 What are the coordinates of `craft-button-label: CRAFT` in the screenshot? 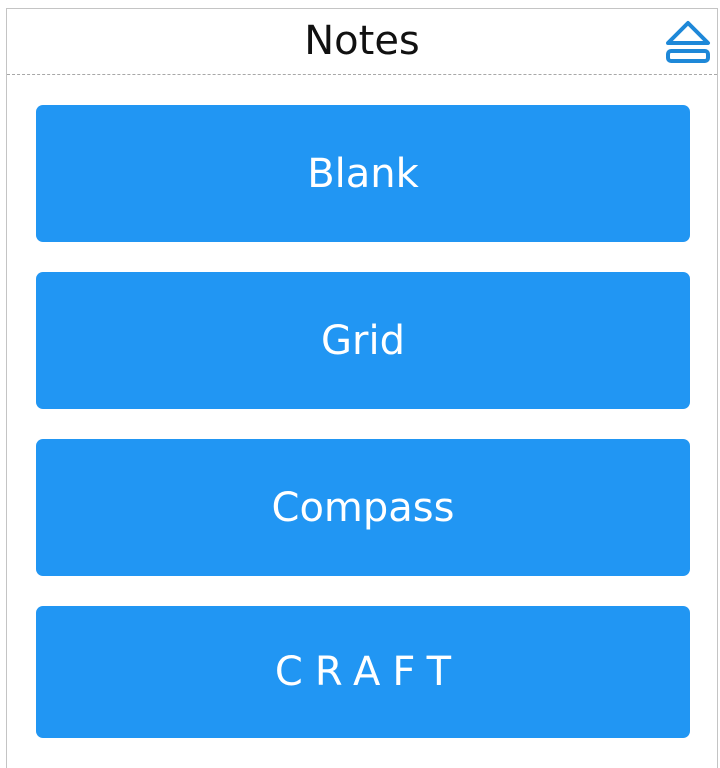 It's located at (369, 672).